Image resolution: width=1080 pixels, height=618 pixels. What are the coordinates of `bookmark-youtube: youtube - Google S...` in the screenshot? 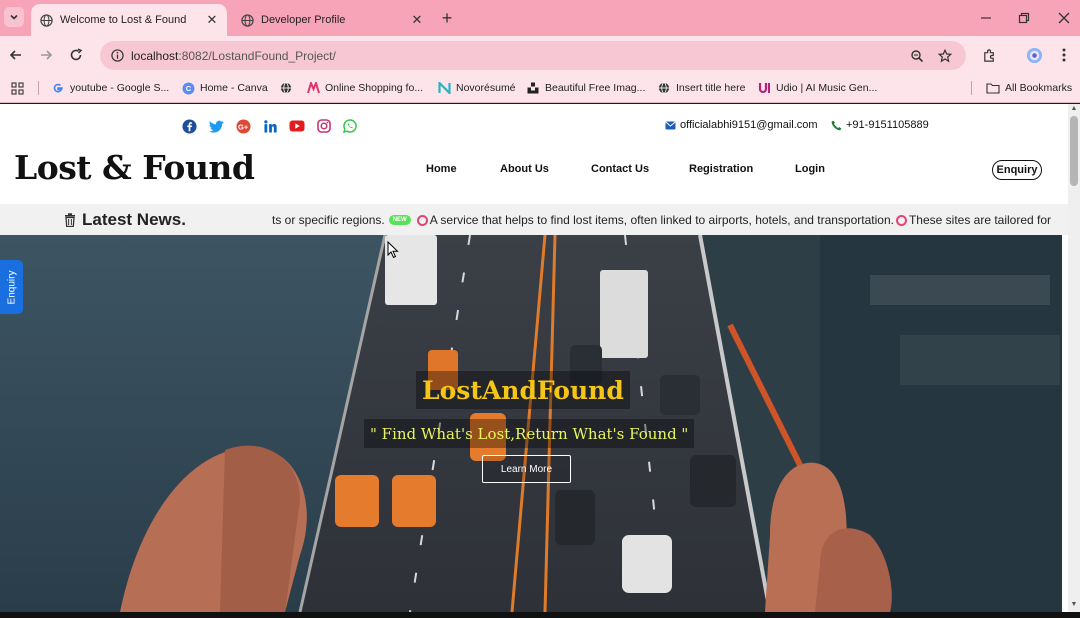 It's located at (110, 88).